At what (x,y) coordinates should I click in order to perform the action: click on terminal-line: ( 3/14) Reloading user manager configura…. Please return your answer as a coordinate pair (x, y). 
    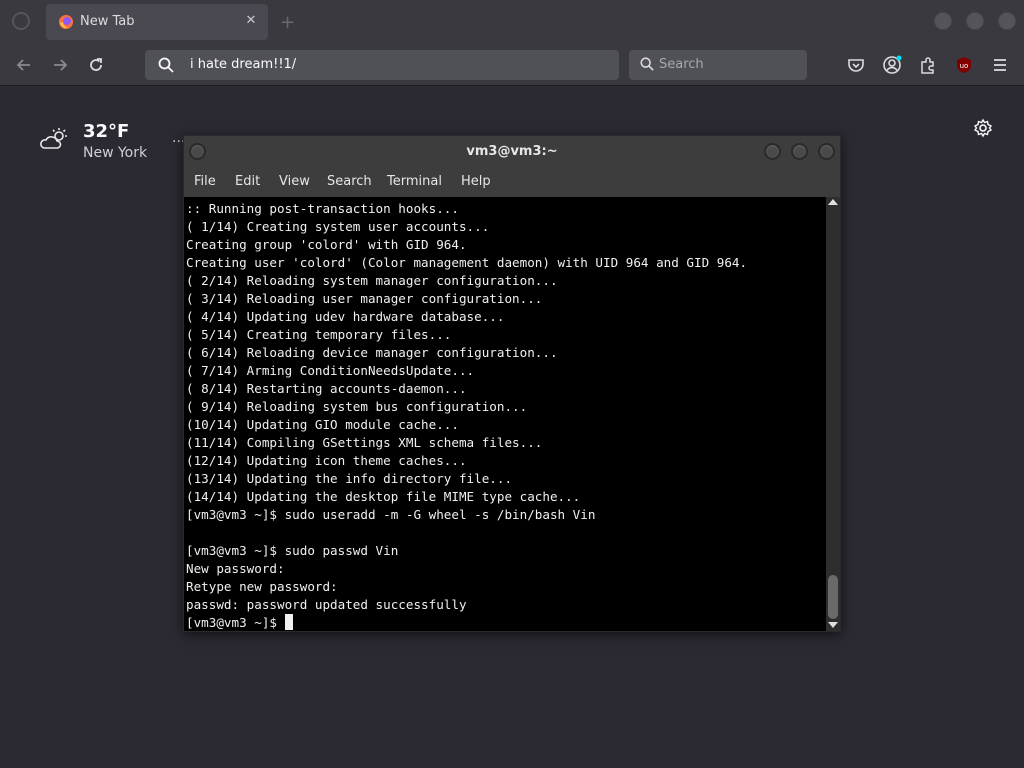
    Looking at the image, I should click on (364, 298).